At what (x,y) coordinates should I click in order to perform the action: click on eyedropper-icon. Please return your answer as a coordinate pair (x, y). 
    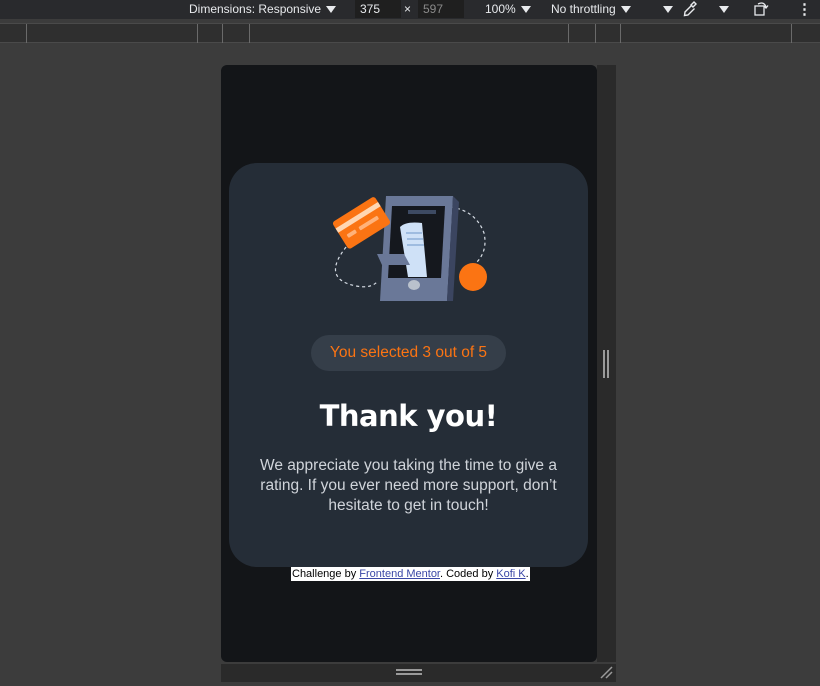
    Looking at the image, I should click on (690, 9).